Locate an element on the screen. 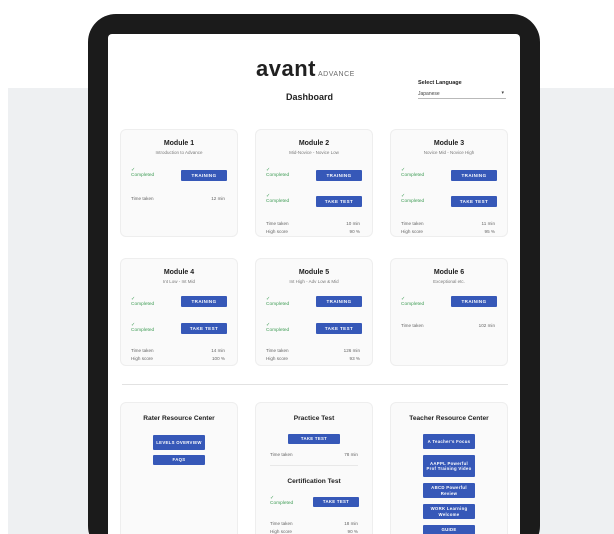  practice-time-row: Time taken 78 min is located at coordinates (314, 454).